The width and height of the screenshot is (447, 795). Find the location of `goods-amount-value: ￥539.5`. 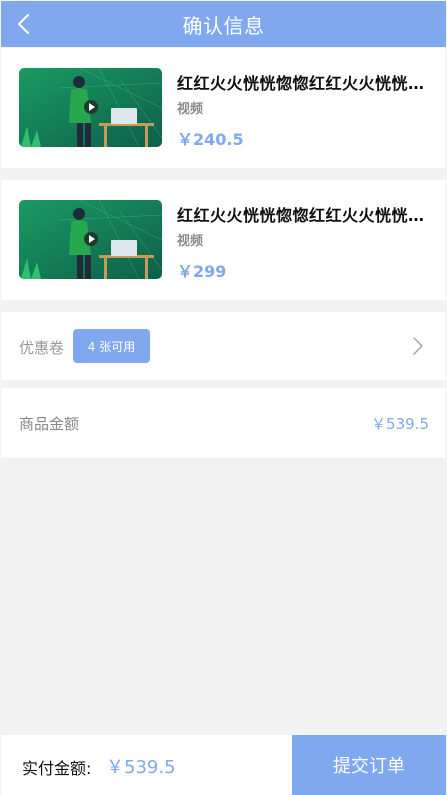

goods-amount-value: ￥539.5 is located at coordinates (400, 424).